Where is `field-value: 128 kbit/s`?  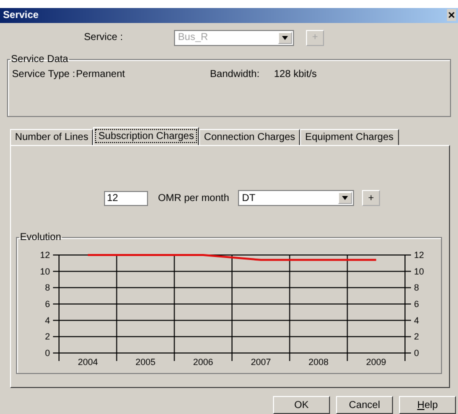
field-value: 128 kbit/s is located at coordinates (296, 74).